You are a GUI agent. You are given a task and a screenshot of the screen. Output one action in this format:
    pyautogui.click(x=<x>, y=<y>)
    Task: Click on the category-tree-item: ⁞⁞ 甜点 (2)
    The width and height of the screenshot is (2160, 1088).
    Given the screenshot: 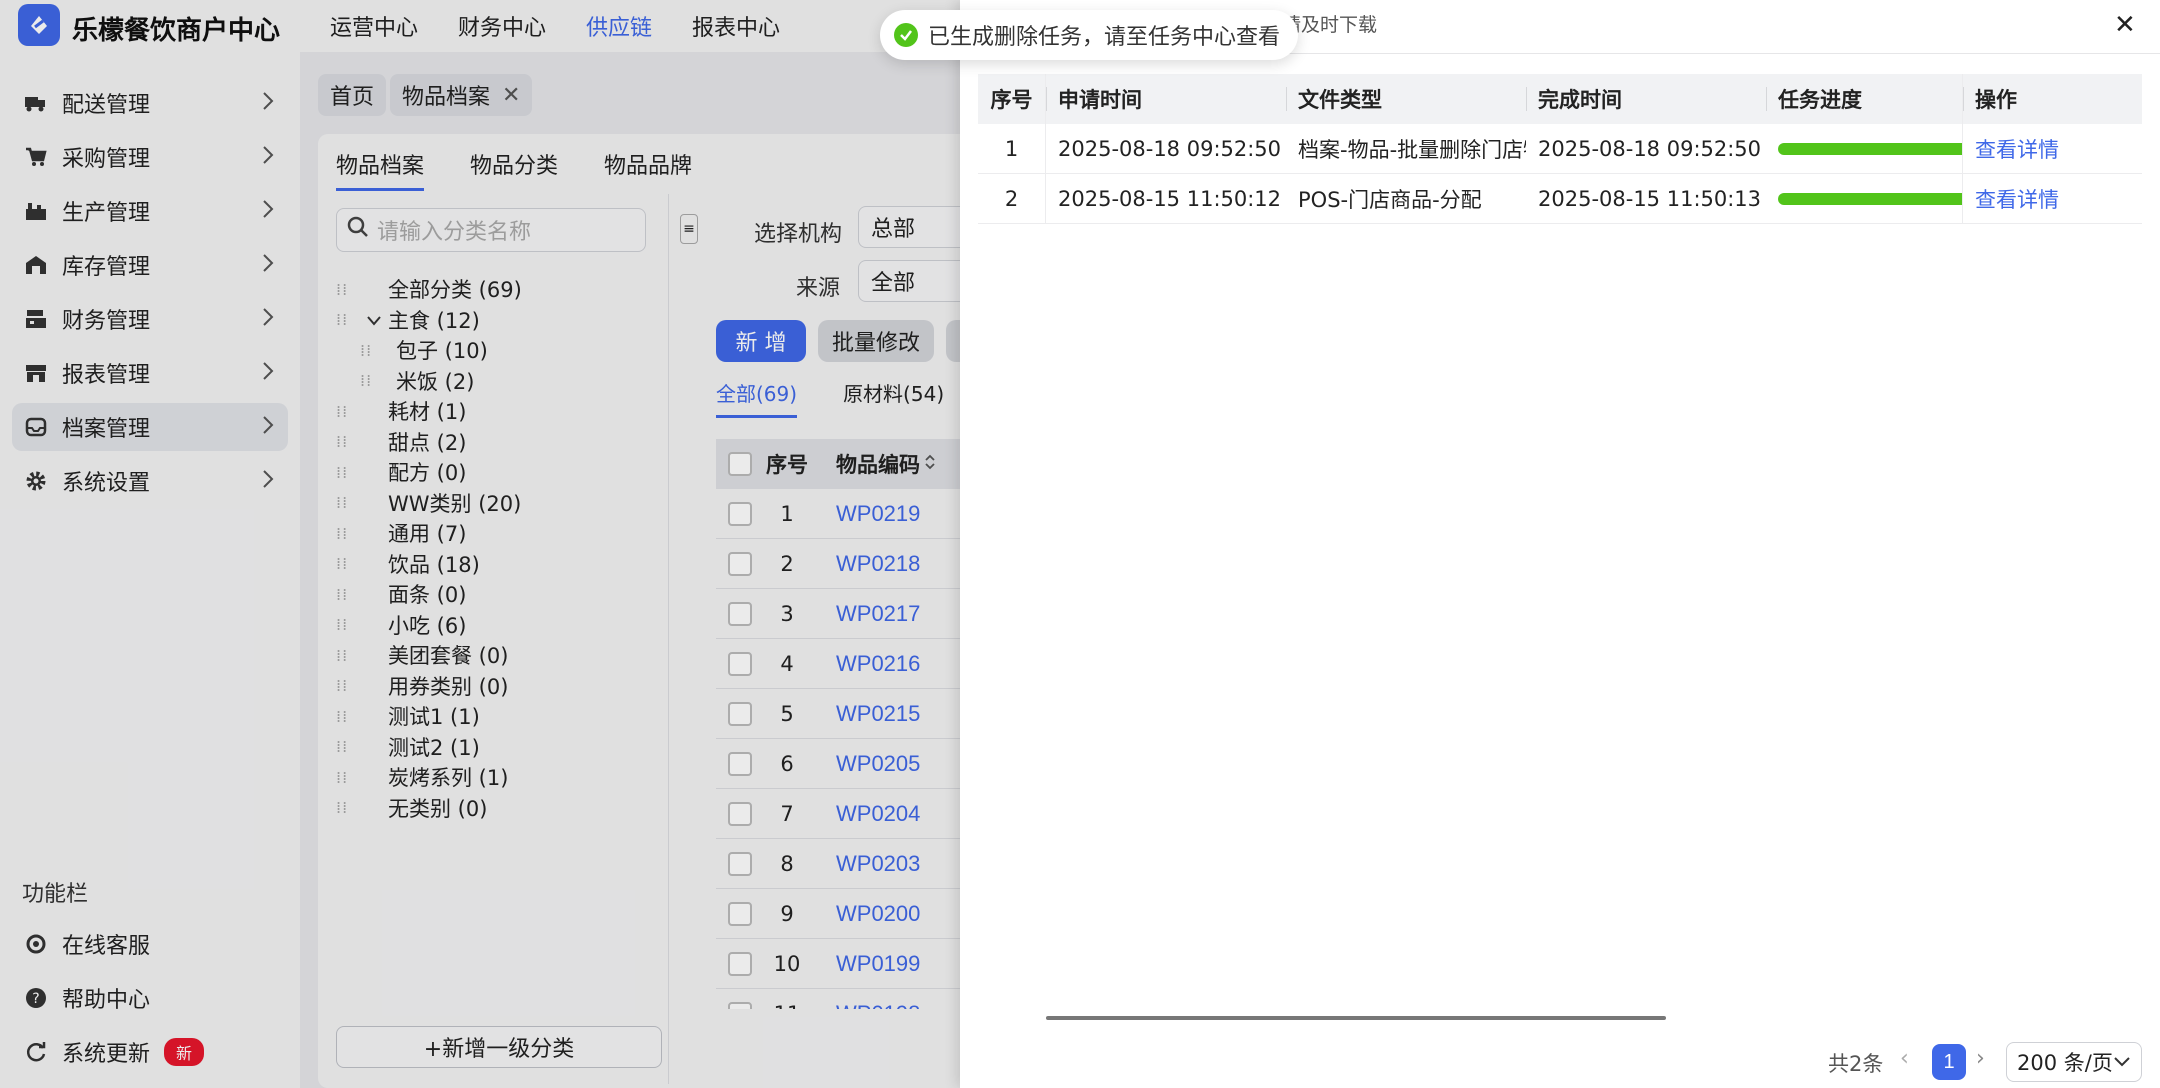 What is the action you would take?
    pyautogui.click(x=401, y=442)
    